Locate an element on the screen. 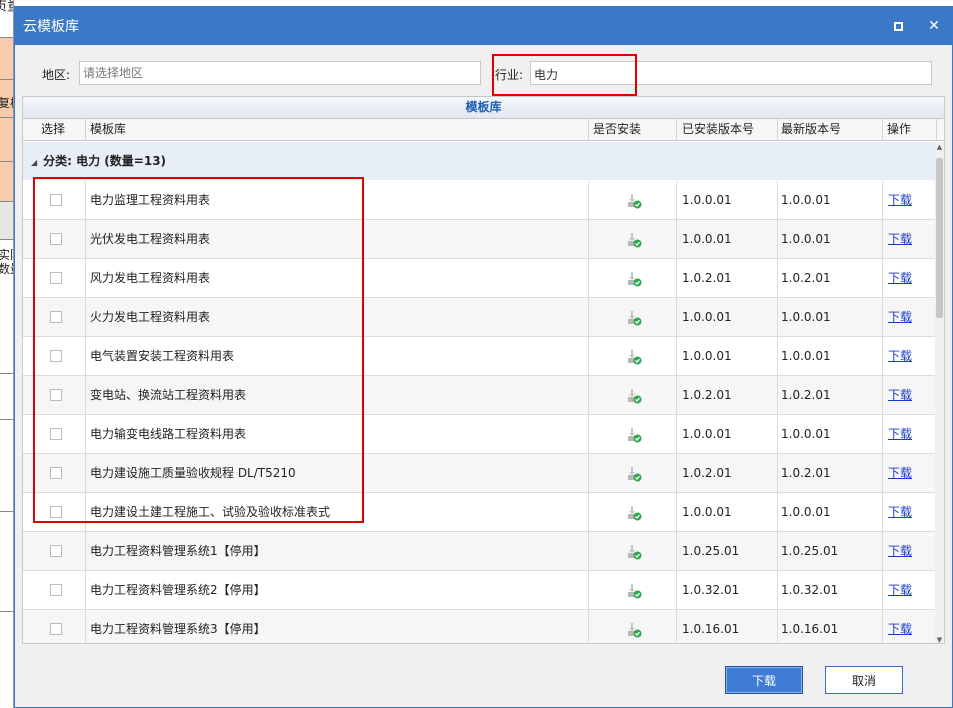  maximize-button is located at coordinates (898, 26).